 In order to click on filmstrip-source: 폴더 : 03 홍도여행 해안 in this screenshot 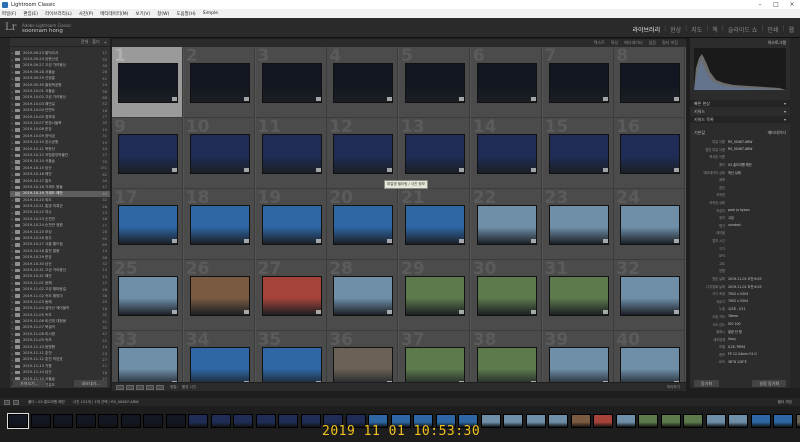, I will do `click(46, 402)`.